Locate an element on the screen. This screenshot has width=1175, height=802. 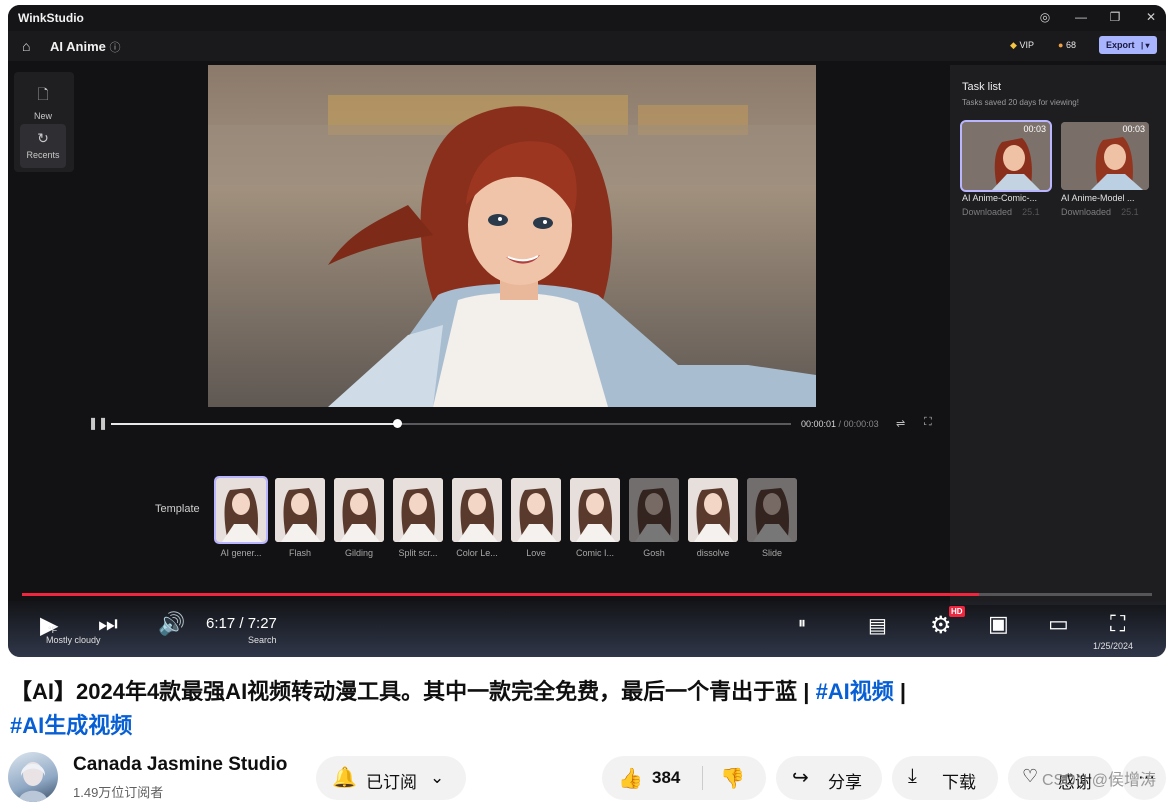
theater-mode-icon: ▭ is located at coordinates (1058, 624).